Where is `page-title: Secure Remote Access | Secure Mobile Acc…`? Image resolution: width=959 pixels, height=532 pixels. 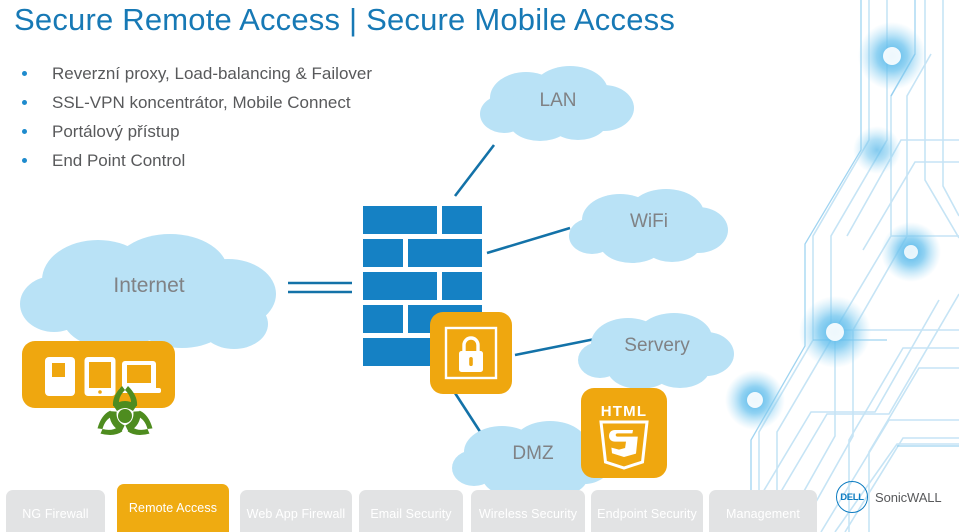 page-title: Secure Remote Access | Secure Mobile Acc… is located at coordinates (345, 19).